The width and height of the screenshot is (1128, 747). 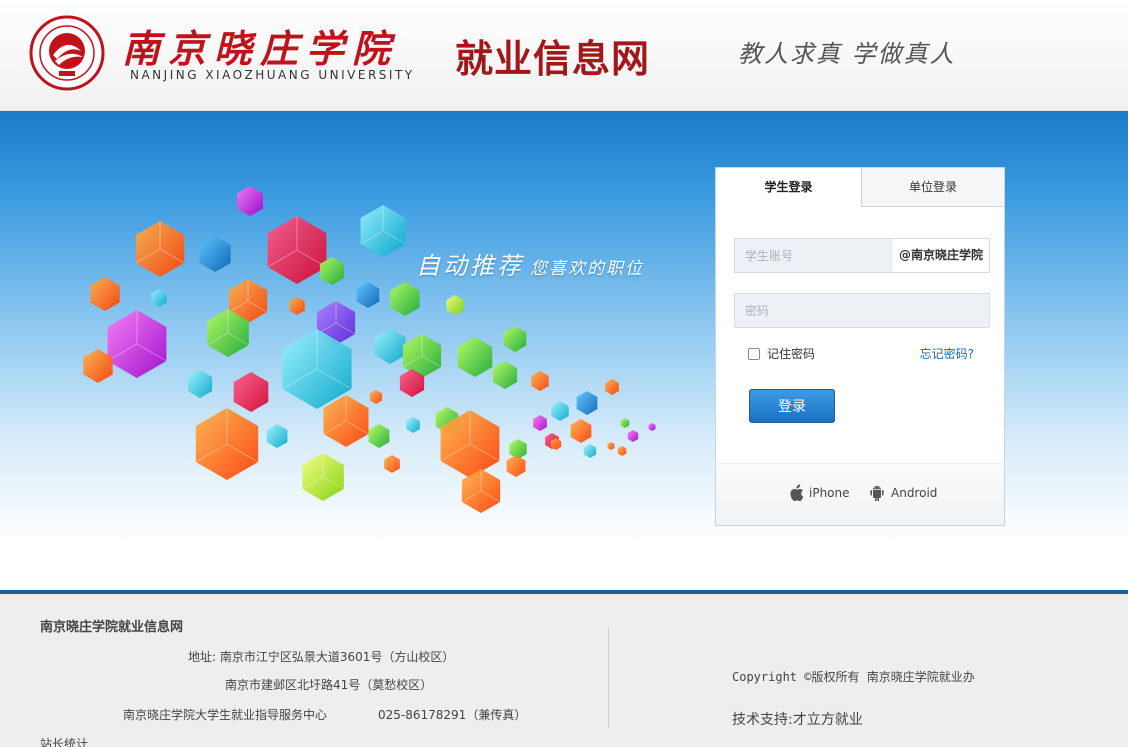 I want to click on university-name-cn: 南京晓庄学院, so click(x=260, y=48).